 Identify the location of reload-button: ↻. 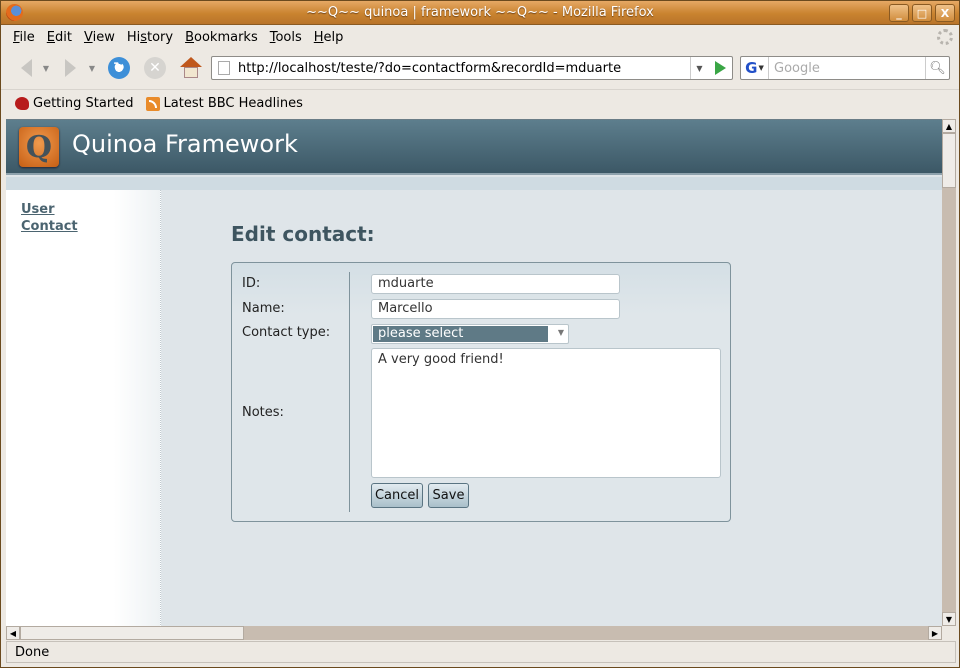
(119, 68).